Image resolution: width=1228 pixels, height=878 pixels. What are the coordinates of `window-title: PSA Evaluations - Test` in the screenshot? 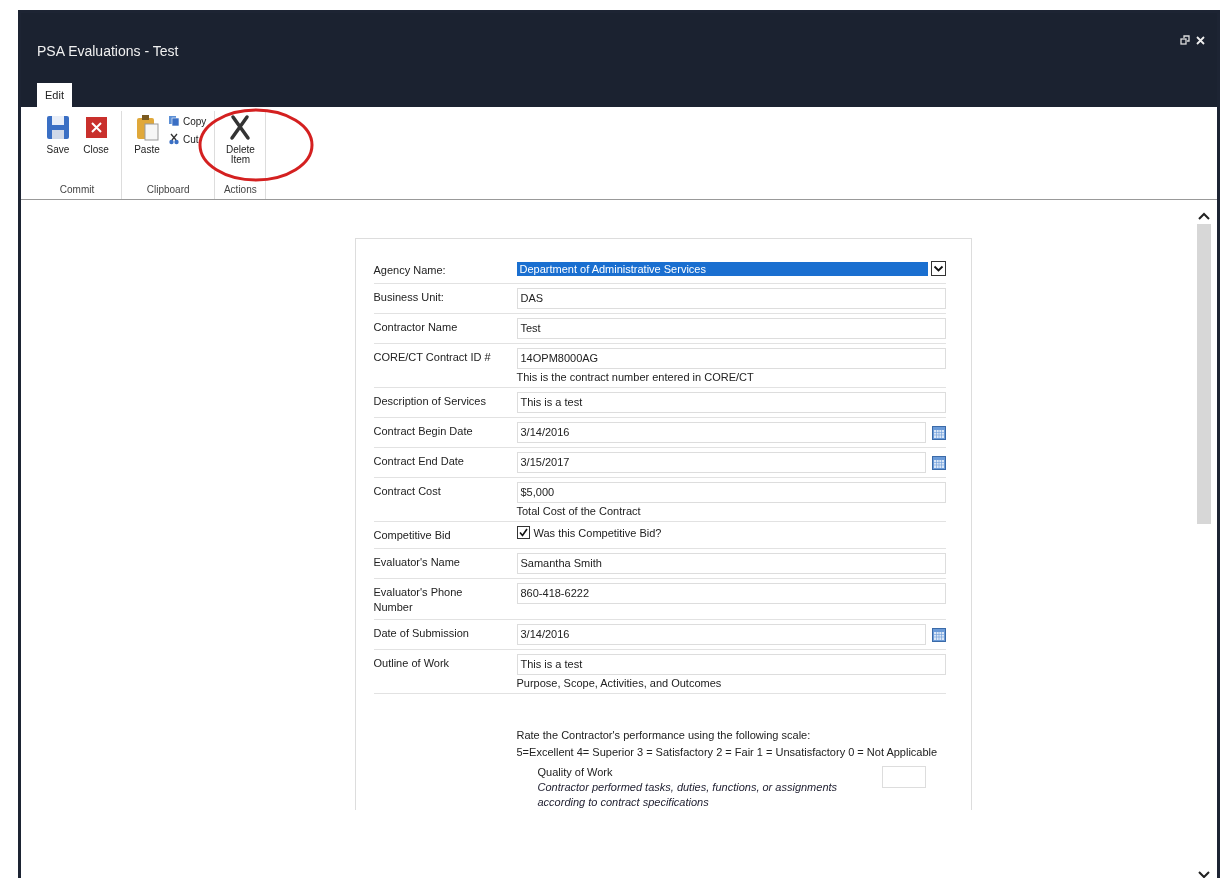 It's located at (108, 51).